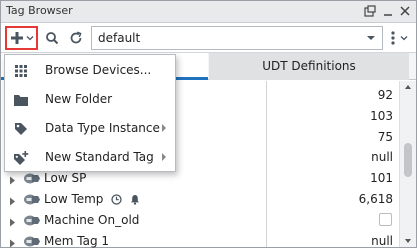 The height and width of the screenshot is (248, 417). What do you see at coordinates (119, 38) in the screenshot?
I see `tag-provider-value: default` at bounding box center [119, 38].